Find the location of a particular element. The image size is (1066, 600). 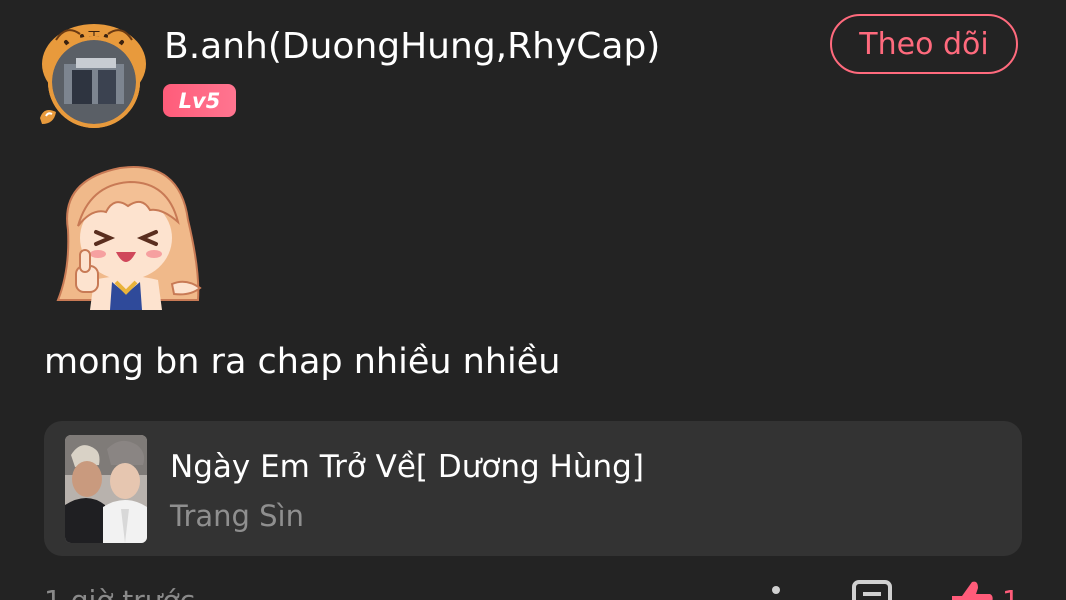

avatar: 王 is located at coordinates (92, 76).